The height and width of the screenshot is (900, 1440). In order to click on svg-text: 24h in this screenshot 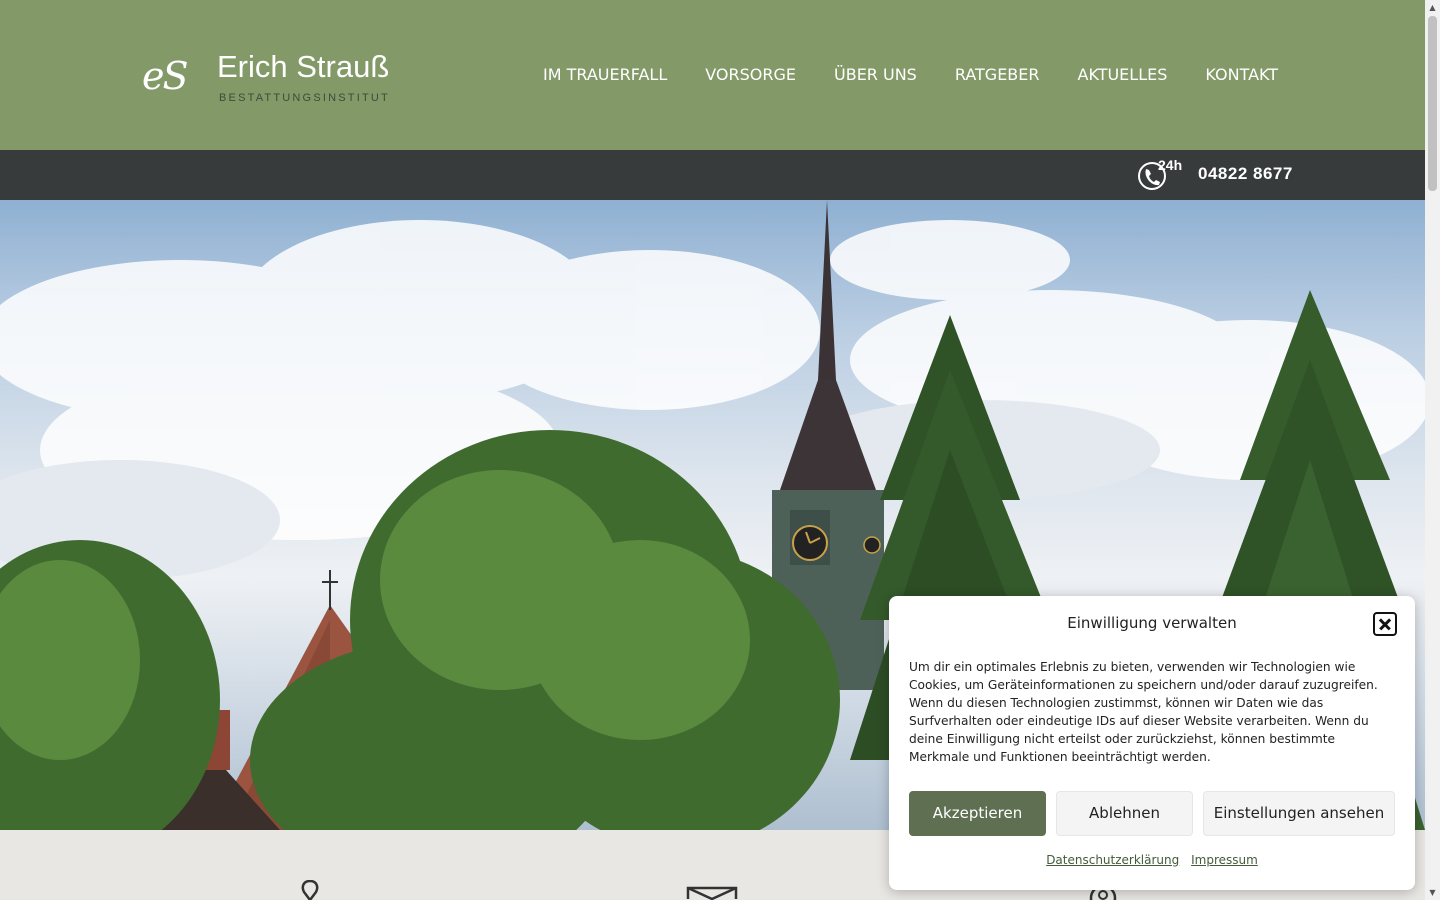, I will do `click(1170, 165)`.